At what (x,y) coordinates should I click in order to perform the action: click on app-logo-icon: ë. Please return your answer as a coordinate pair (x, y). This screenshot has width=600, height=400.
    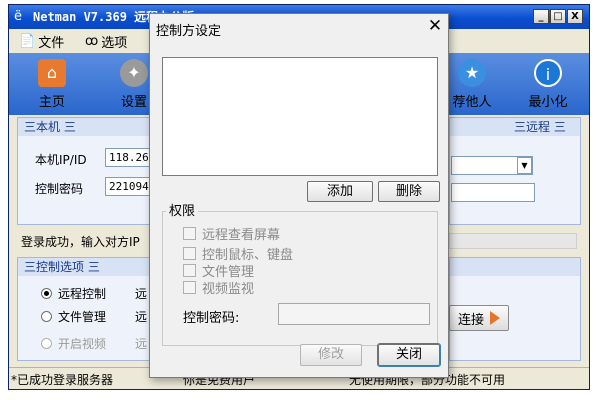
    Looking at the image, I should click on (18, 16).